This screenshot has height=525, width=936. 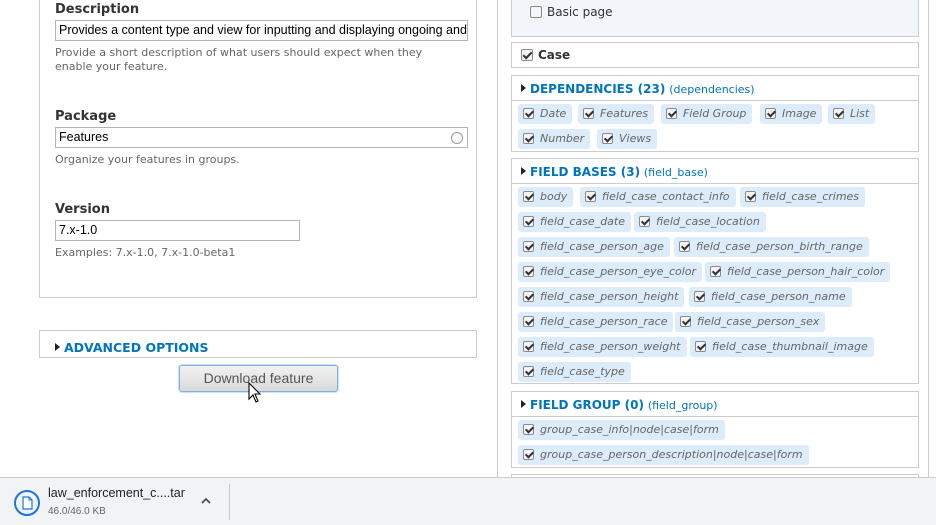 What do you see at coordinates (700, 222) in the screenshot?
I see `chip-field-case-location: field_case_location` at bounding box center [700, 222].